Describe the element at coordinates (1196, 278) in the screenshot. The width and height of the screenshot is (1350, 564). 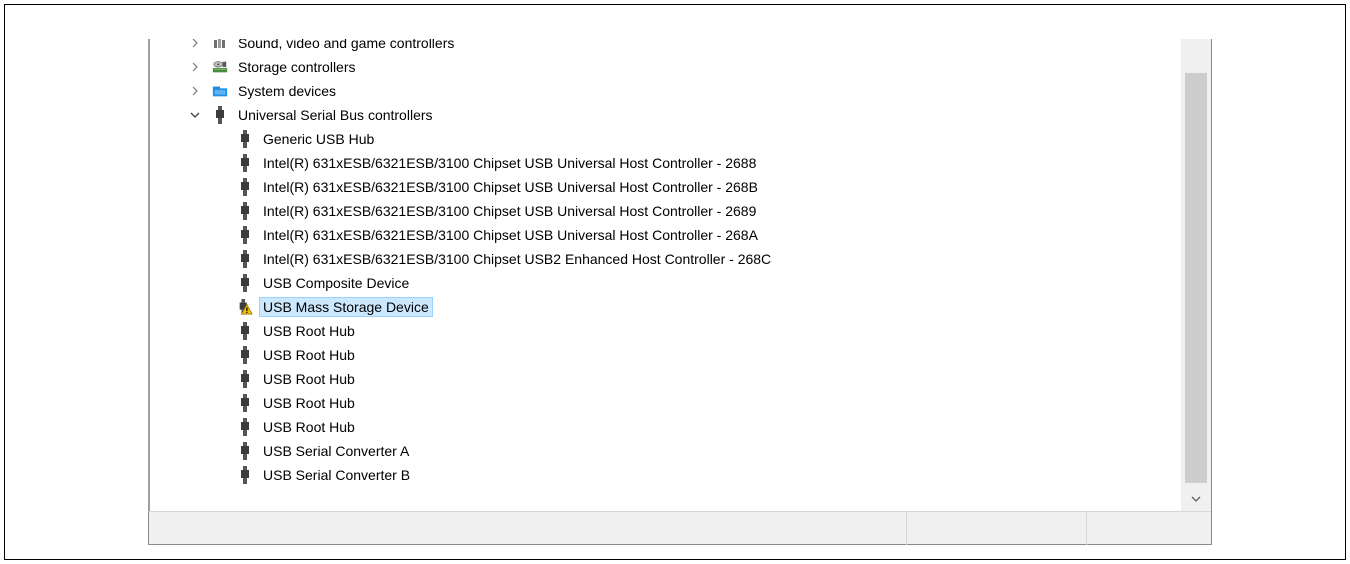
I see `scrollbar-thumb` at that location.